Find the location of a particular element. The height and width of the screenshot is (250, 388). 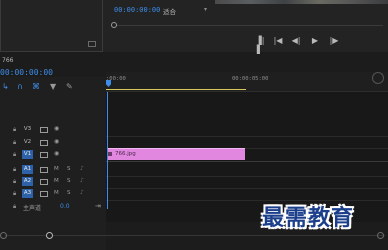

track-divider is located at coordinates (247, 161).